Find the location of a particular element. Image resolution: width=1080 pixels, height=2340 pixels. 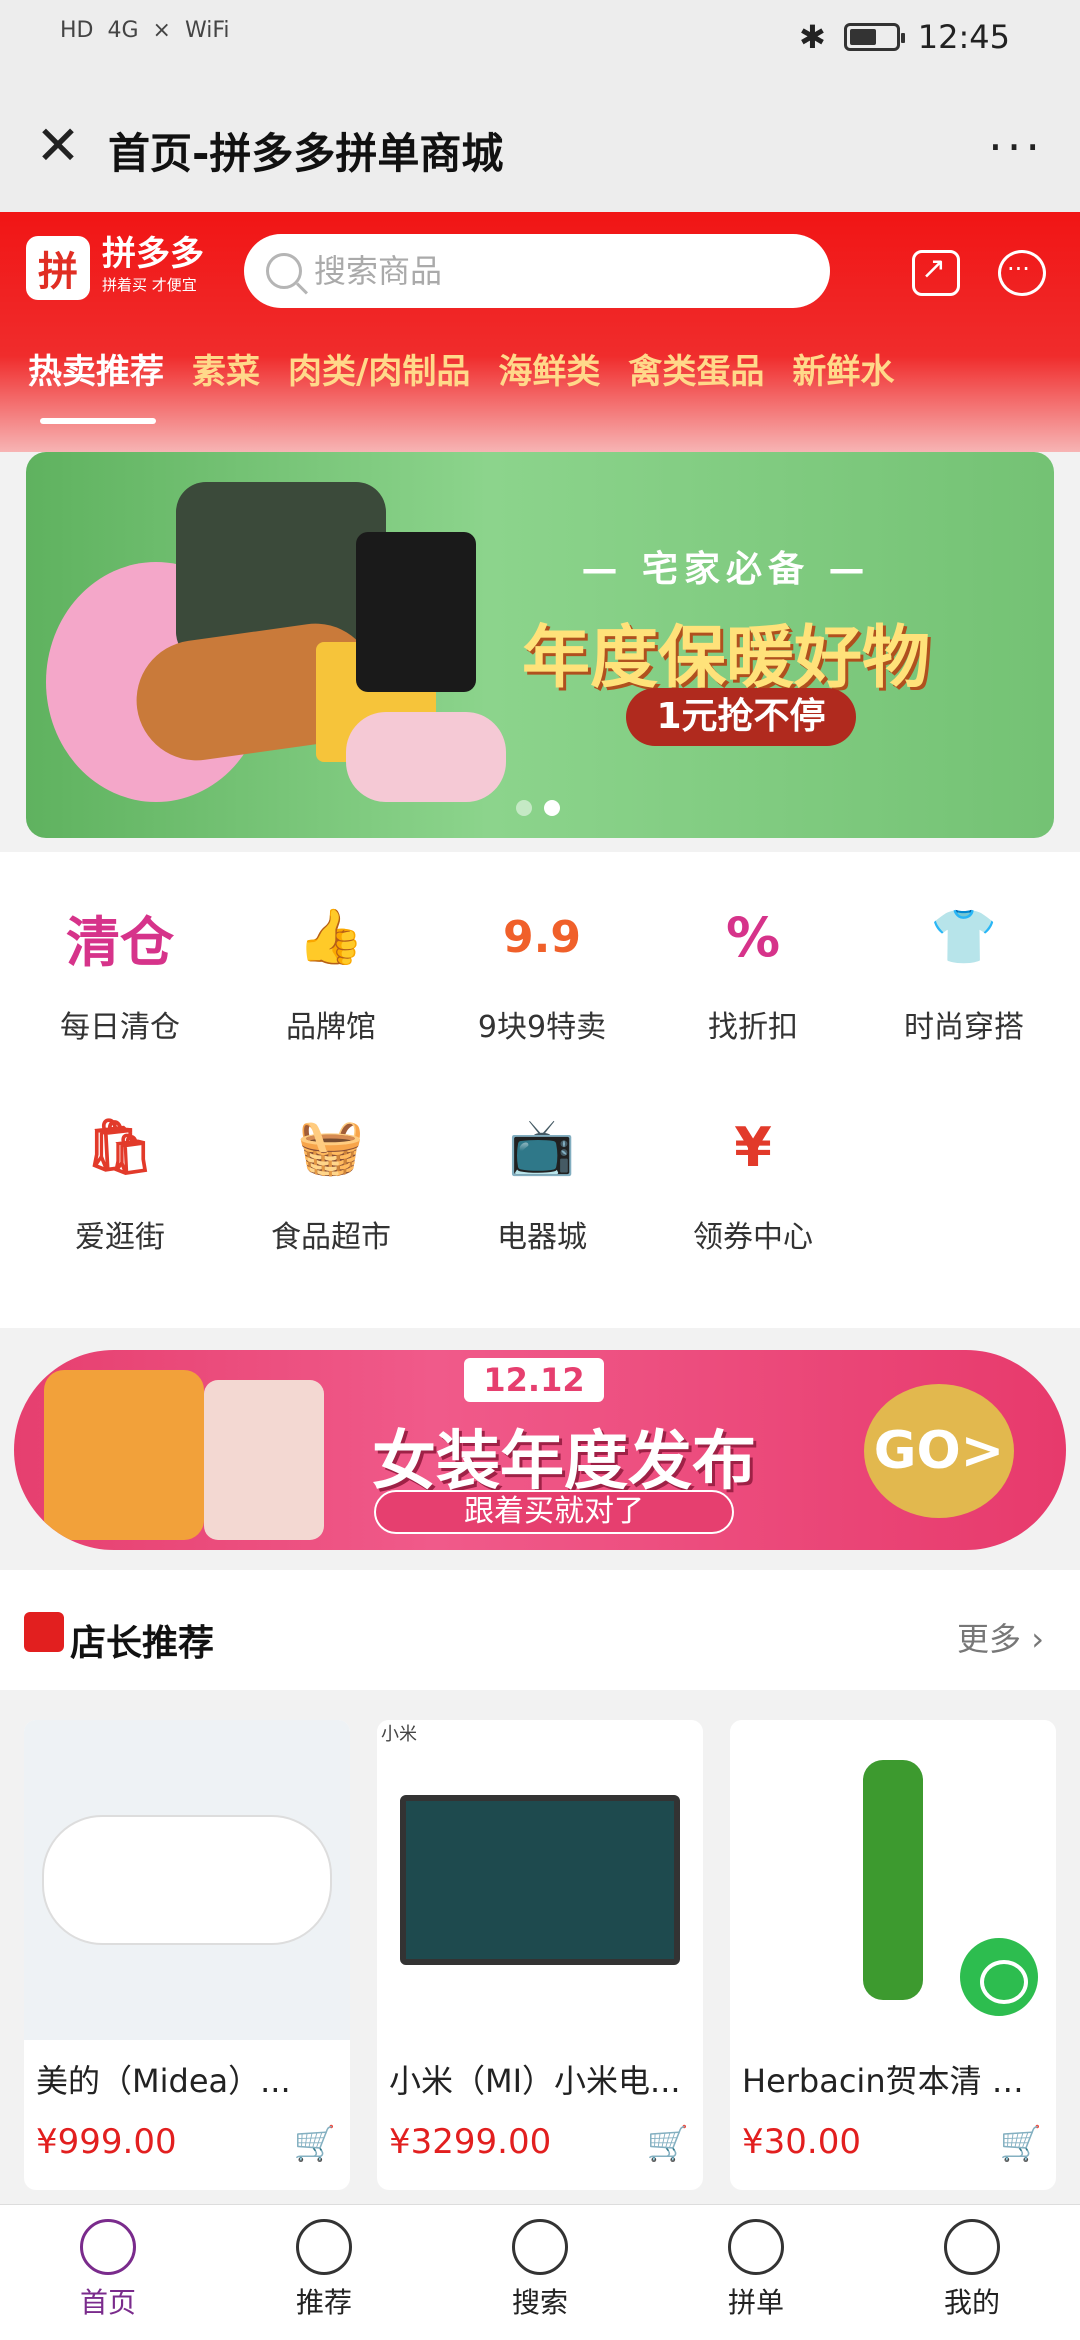

promo-image-sweater is located at coordinates (124, 1455).